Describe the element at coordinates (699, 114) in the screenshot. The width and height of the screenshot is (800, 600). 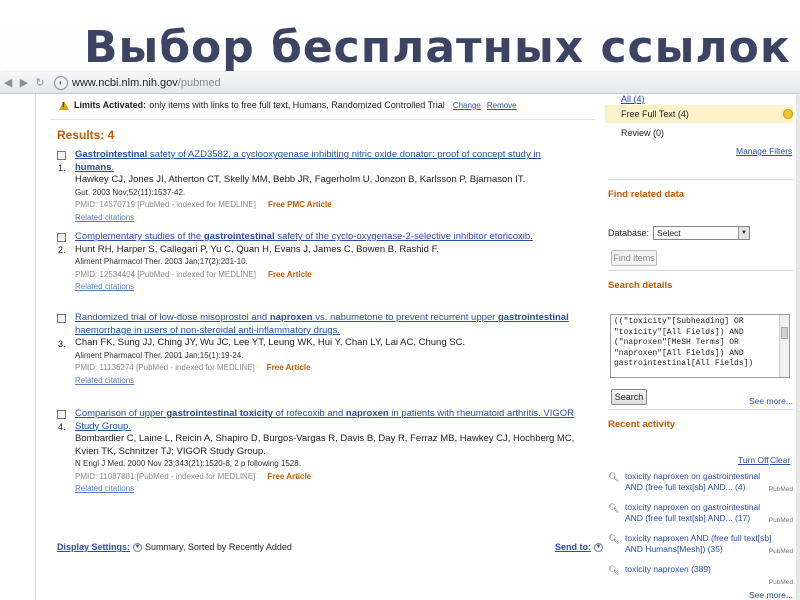
I see `filter-free-full-text: Free Full Text (4)` at that location.